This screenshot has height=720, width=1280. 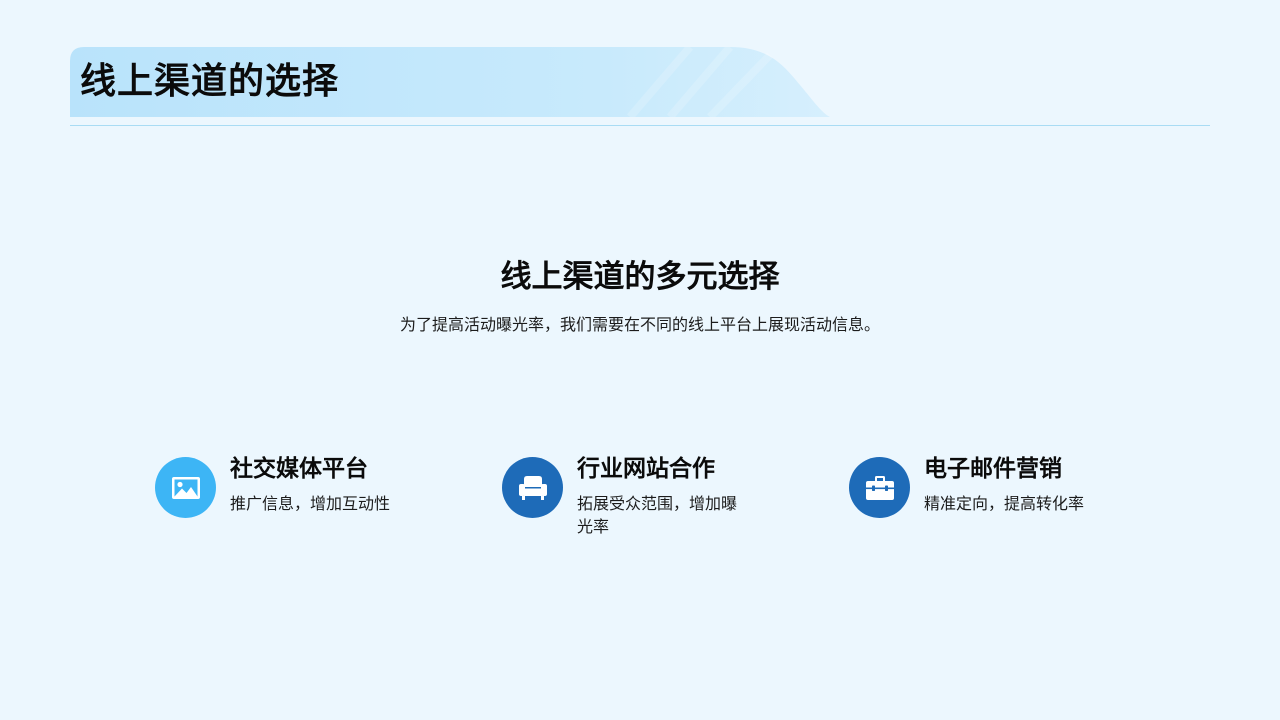 I want to click on feature-description: 精准定向，提高转化率, so click(x=1004, y=503).